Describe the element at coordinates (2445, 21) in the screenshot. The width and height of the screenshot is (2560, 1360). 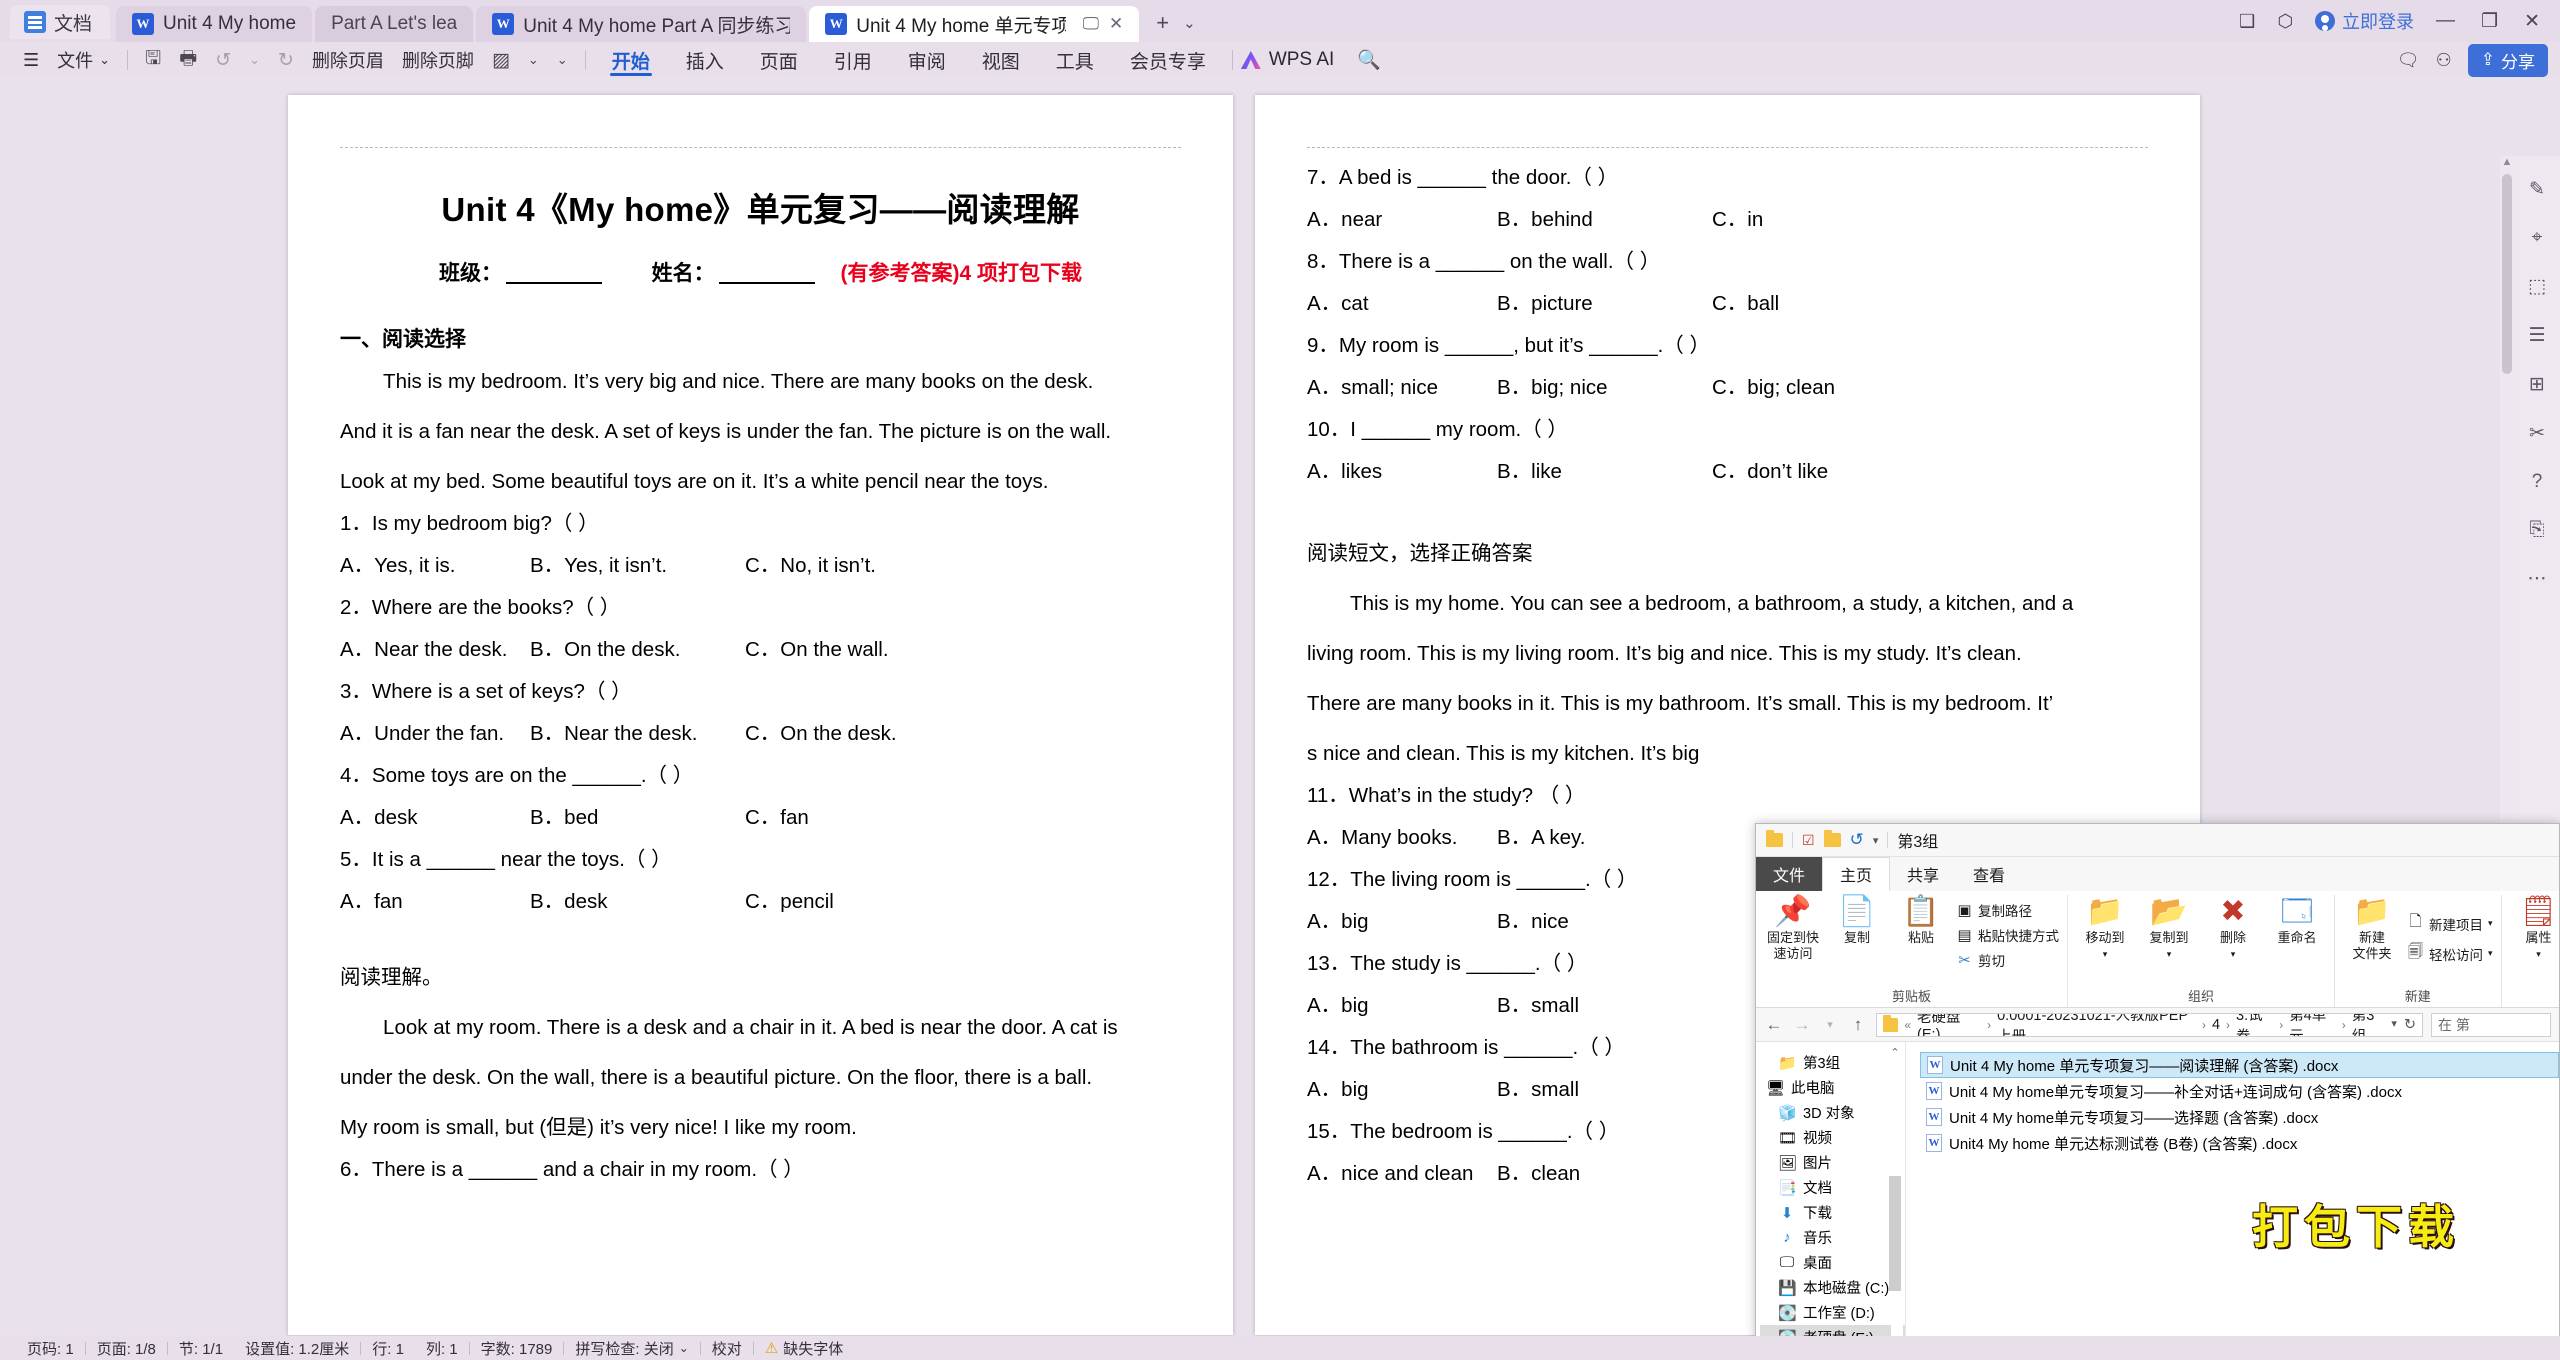
I see `minimize-button: —` at that location.